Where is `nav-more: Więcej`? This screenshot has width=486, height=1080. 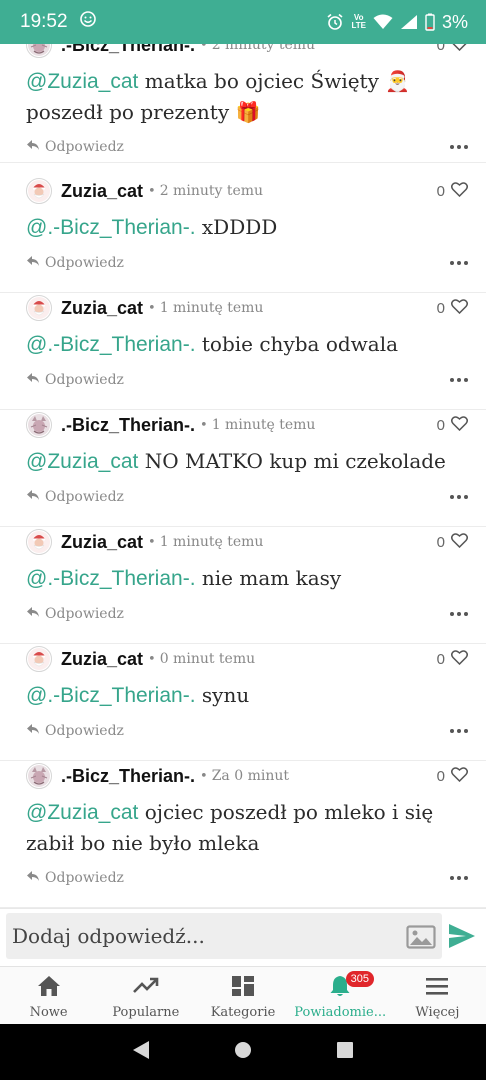 nav-more: Więcej is located at coordinates (437, 995).